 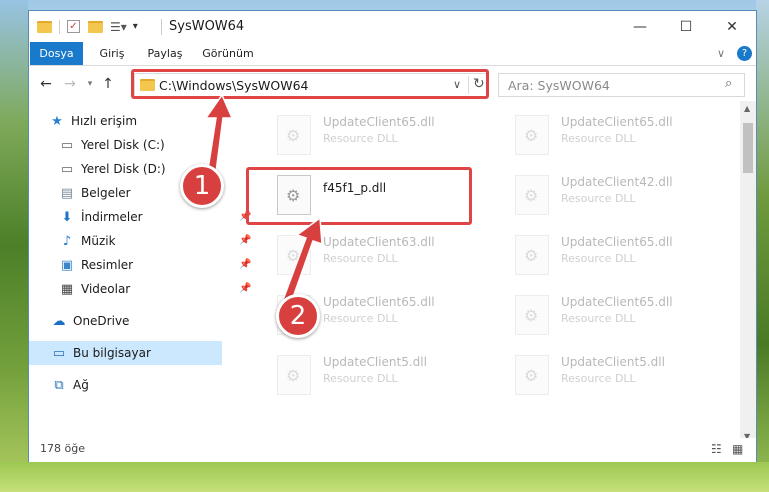 What do you see at coordinates (202, 186) in the screenshot?
I see `step-1-badge: 1` at bounding box center [202, 186].